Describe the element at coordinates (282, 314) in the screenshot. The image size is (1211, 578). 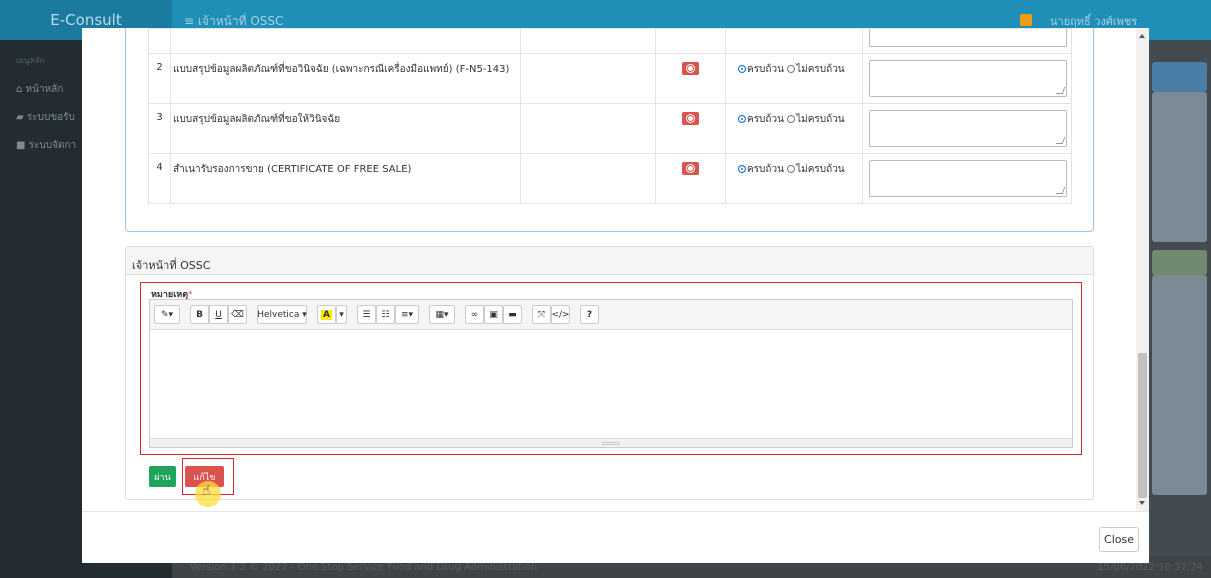
I see `font-family-dropdown: Helvetica ▾` at that location.